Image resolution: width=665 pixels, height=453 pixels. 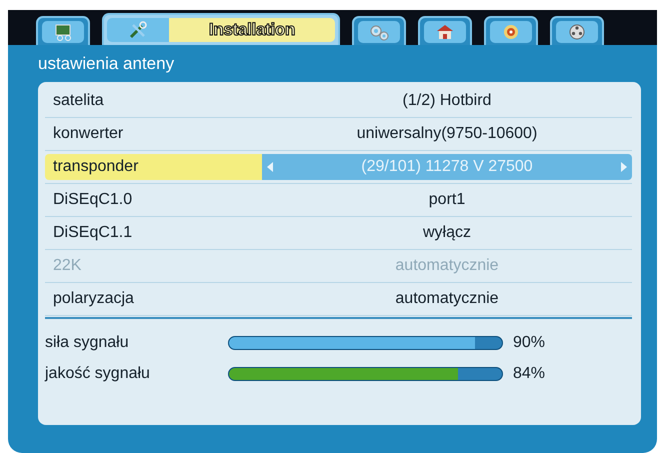 I want to click on setting-label: DiSEqC1.0, so click(x=153, y=200).